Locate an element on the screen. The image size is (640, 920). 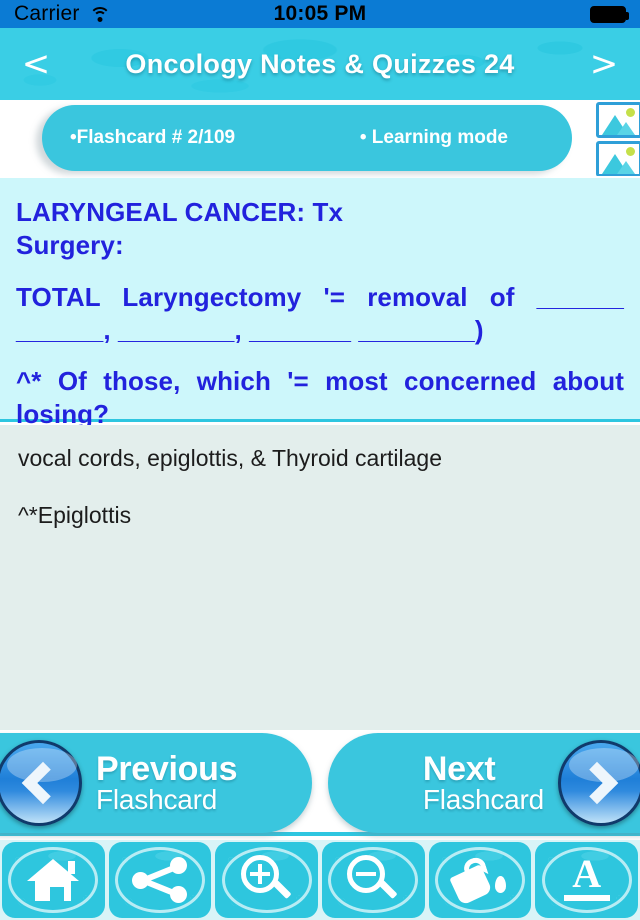
zoom-in-button is located at coordinates (267, 880).